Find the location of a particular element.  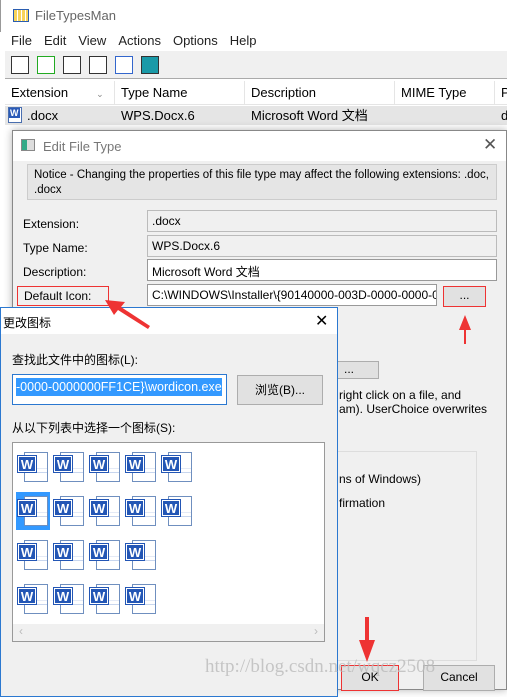

arrow-to-browse-button is located at coordinates (465, 329).